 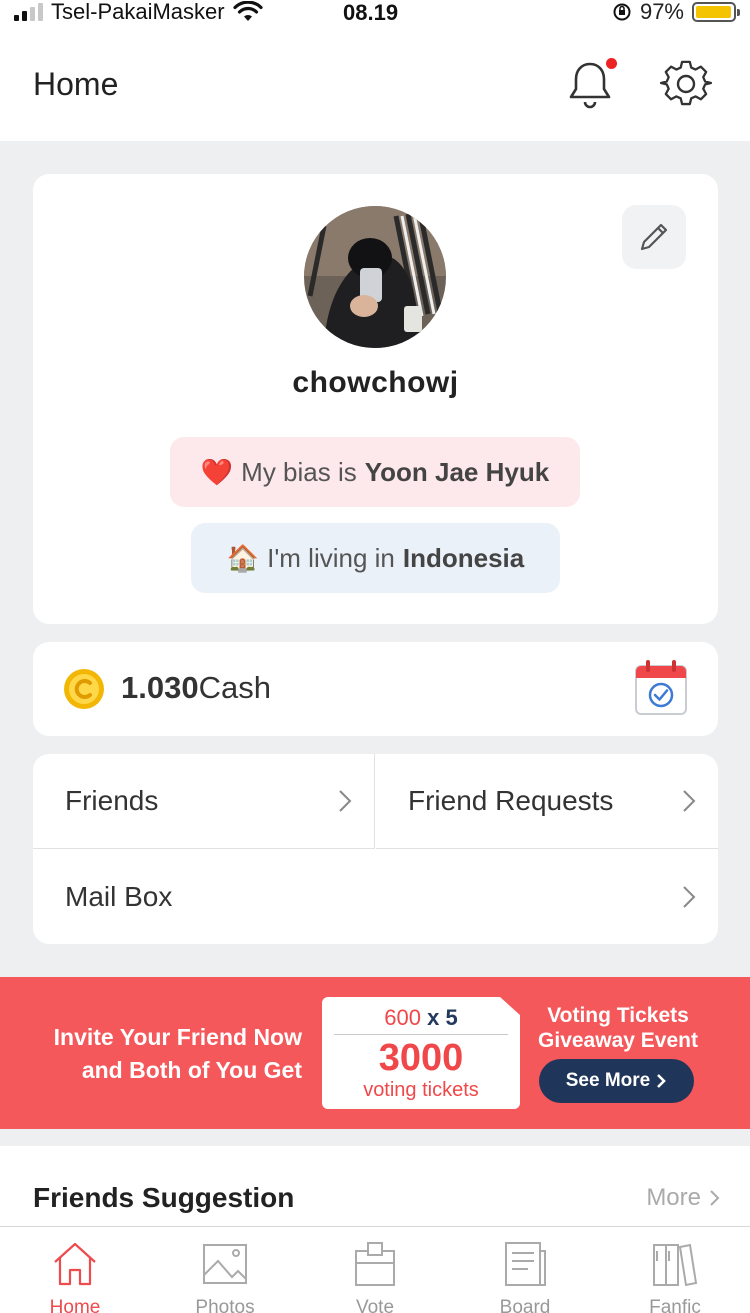 I want to click on status-left: Tsel-PakaiMasker, so click(x=138, y=12).